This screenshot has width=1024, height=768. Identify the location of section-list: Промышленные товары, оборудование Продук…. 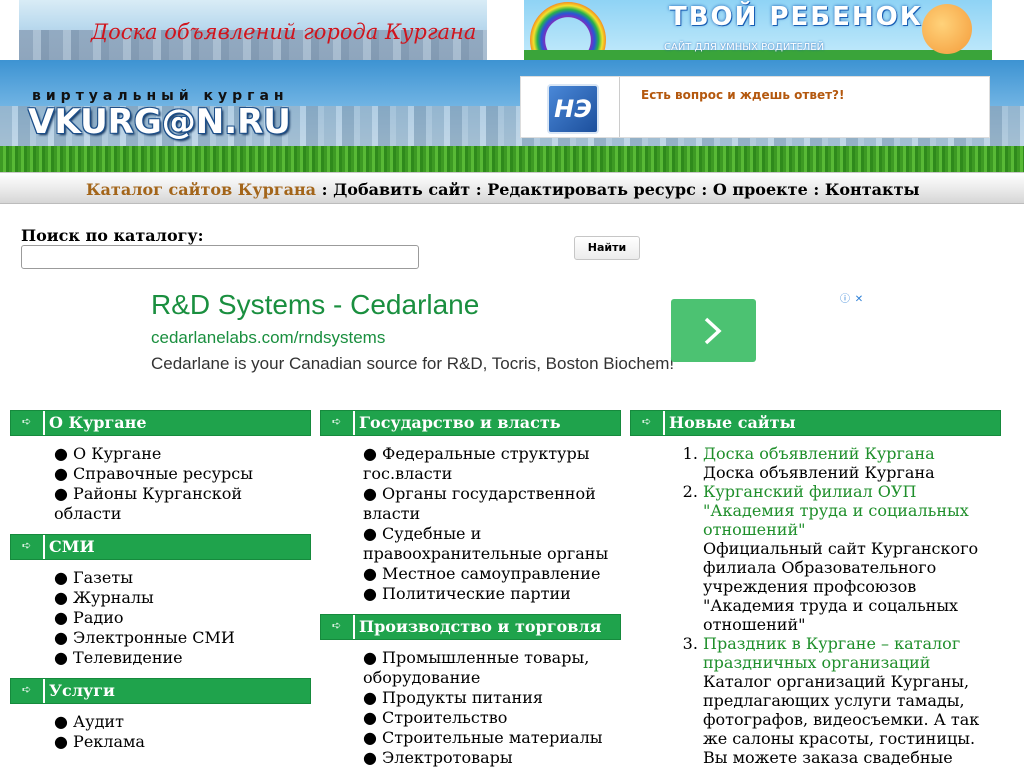
(470, 704).